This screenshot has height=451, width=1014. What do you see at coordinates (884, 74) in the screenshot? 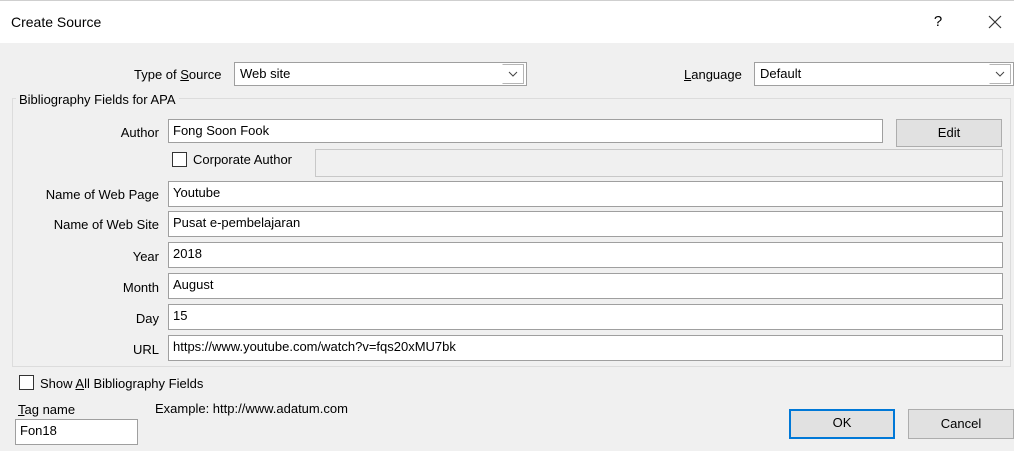
I see `language-select: Default` at bounding box center [884, 74].